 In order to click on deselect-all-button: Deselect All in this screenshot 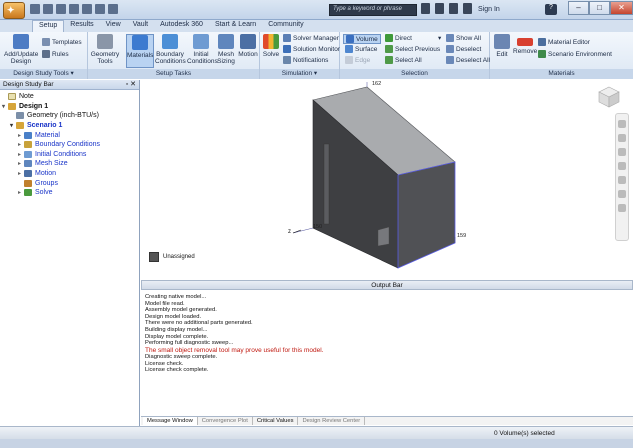, I will do `click(468, 60)`.